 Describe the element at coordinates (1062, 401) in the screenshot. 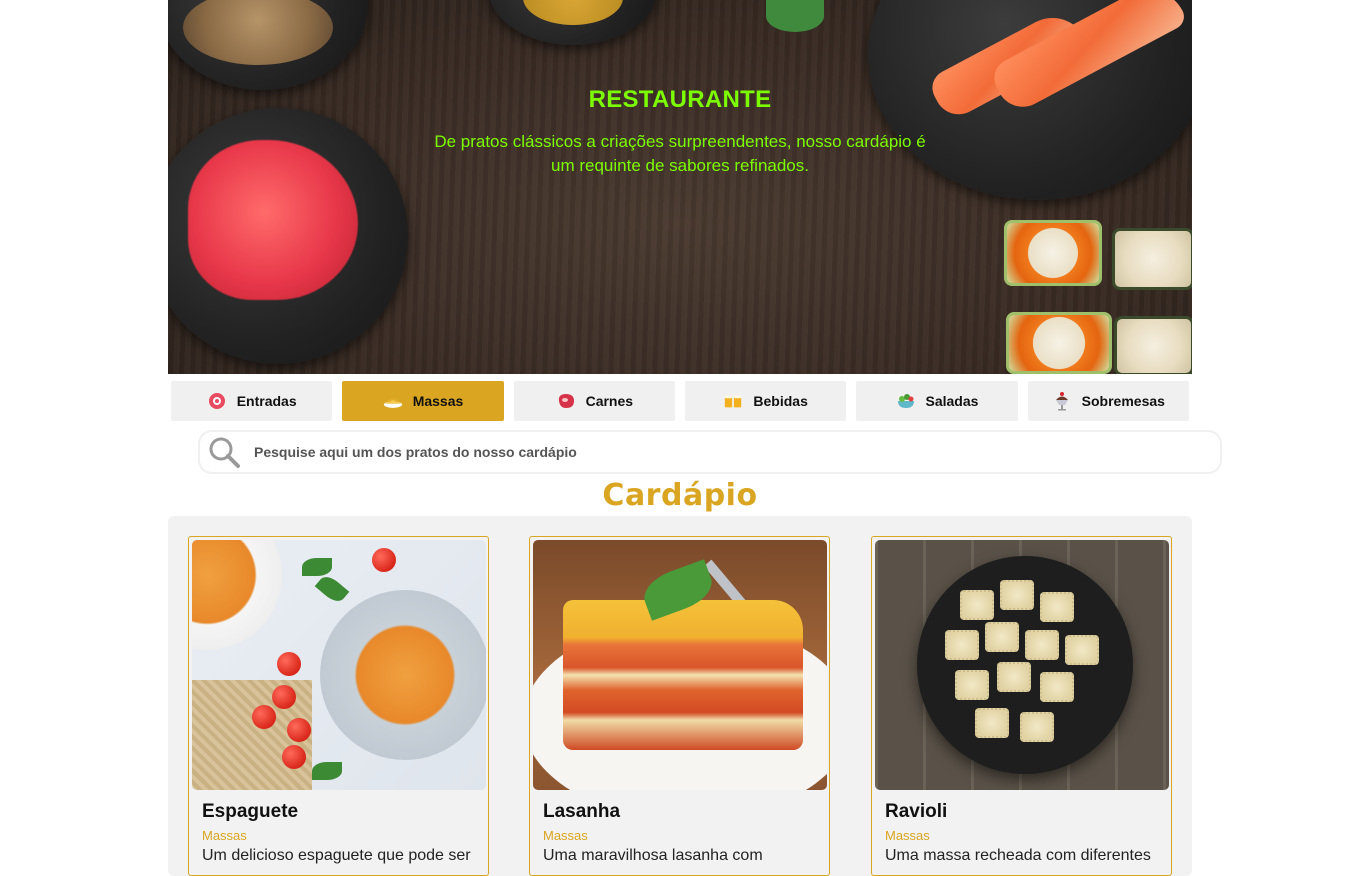

I see `dessert-icon` at that location.